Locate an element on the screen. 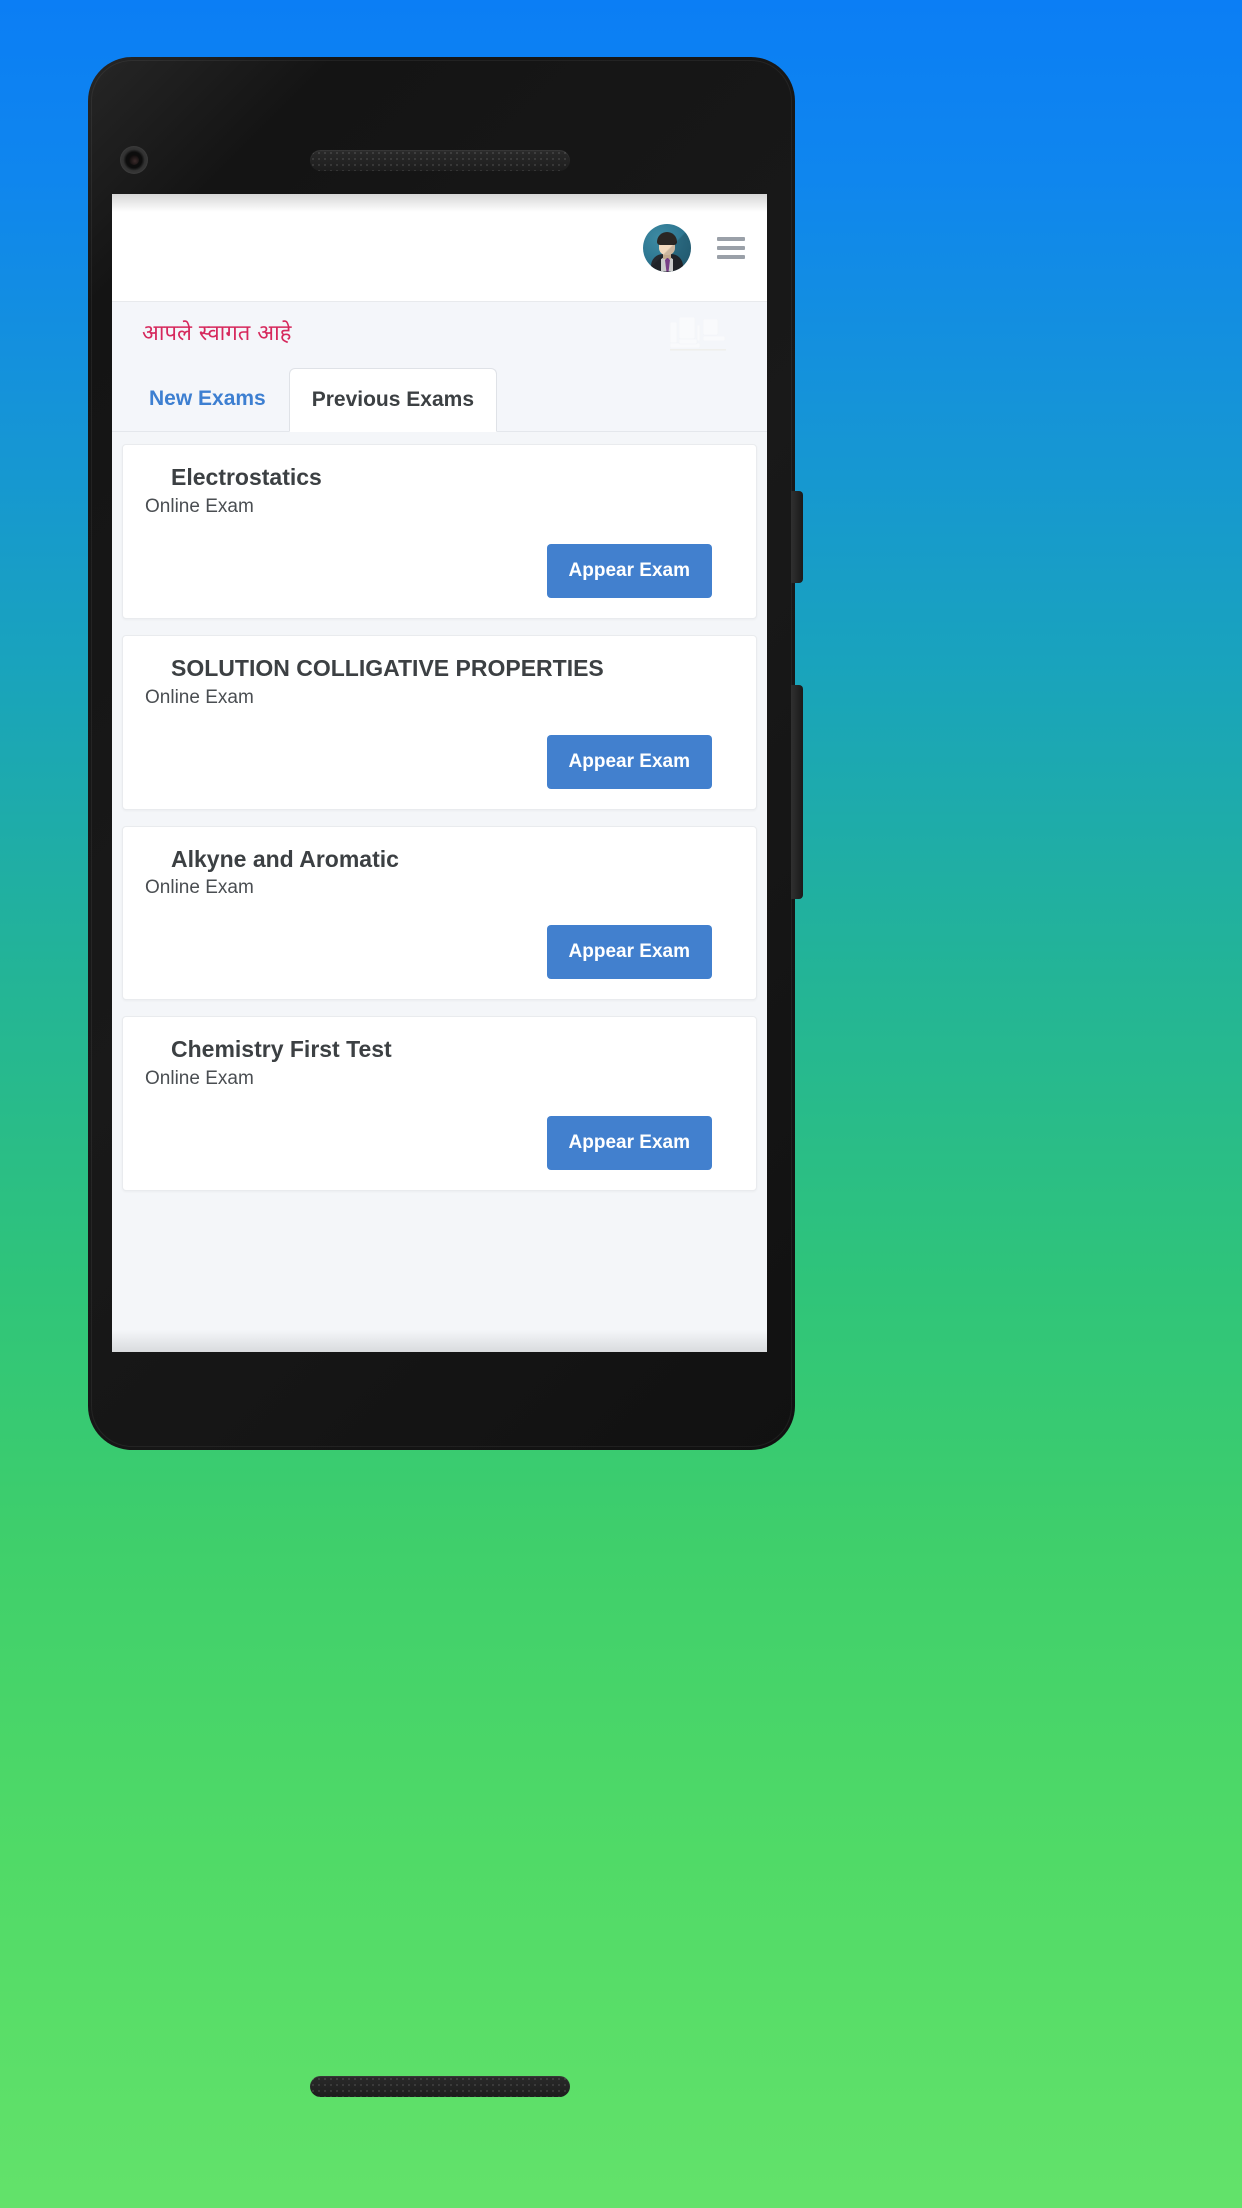 This screenshot has height=2208, width=1242. avatar-shading is located at coordinates (667, 247).